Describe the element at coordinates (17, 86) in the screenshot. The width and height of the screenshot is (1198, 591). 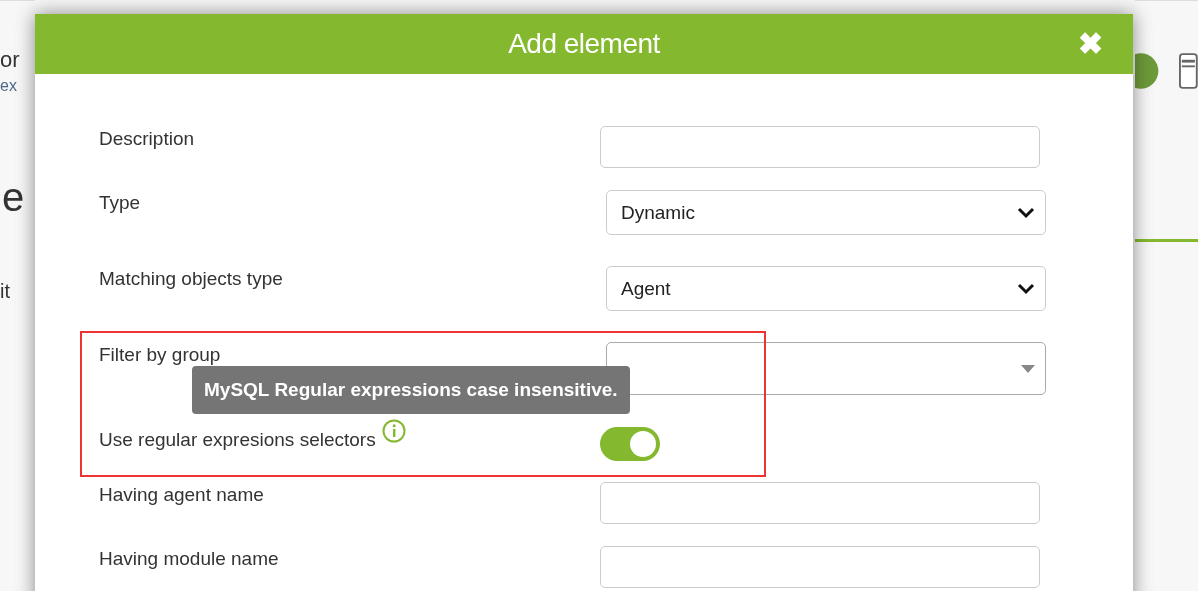
I see `link-text: ex` at that location.